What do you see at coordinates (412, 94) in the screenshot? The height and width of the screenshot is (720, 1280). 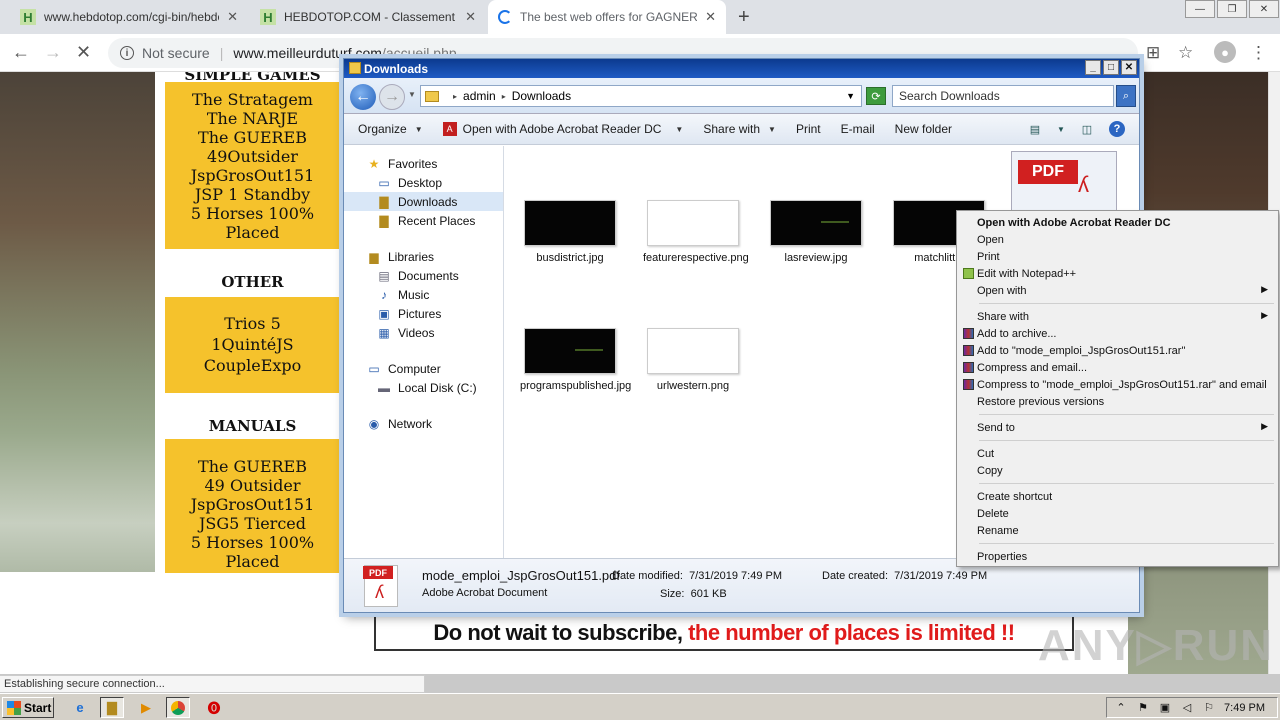 I see `history-dropdown-icon: ▼` at bounding box center [412, 94].